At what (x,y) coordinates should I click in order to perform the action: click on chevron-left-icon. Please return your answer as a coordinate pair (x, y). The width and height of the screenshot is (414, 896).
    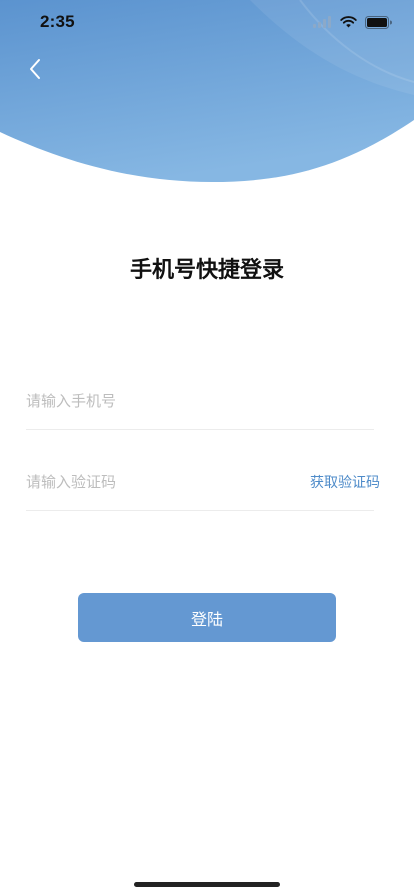
    Looking at the image, I should click on (35, 69).